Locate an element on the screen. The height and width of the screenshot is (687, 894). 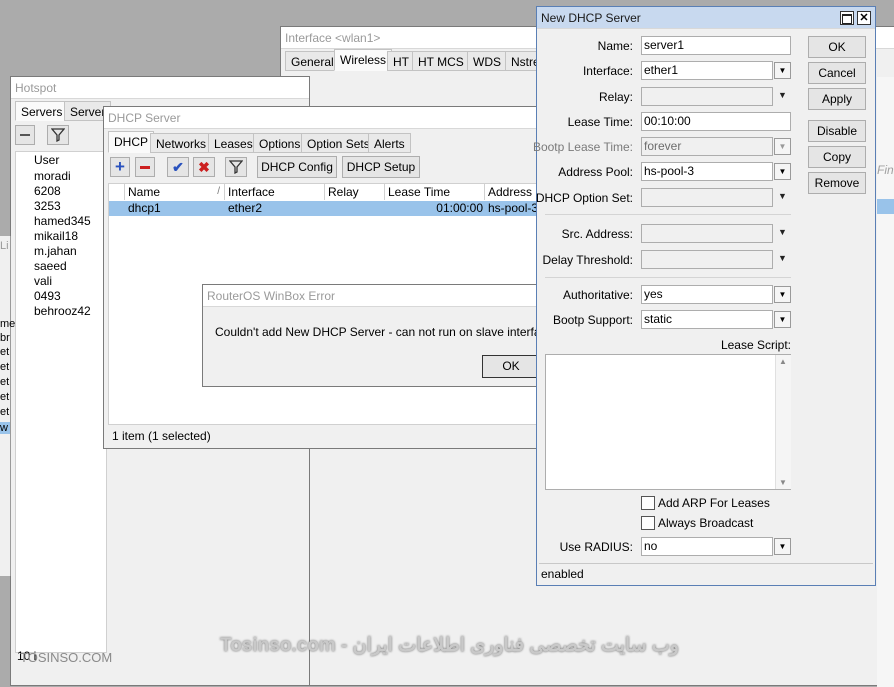
interface-dropdown-button: ▼ is located at coordinates (782, 70).